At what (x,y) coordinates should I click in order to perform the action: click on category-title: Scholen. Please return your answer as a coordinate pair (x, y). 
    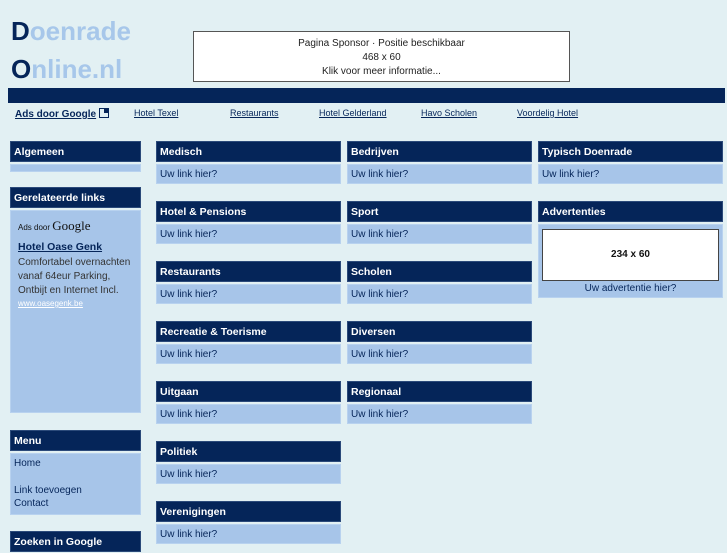
    Looking at the image, I should click on (439, 271).